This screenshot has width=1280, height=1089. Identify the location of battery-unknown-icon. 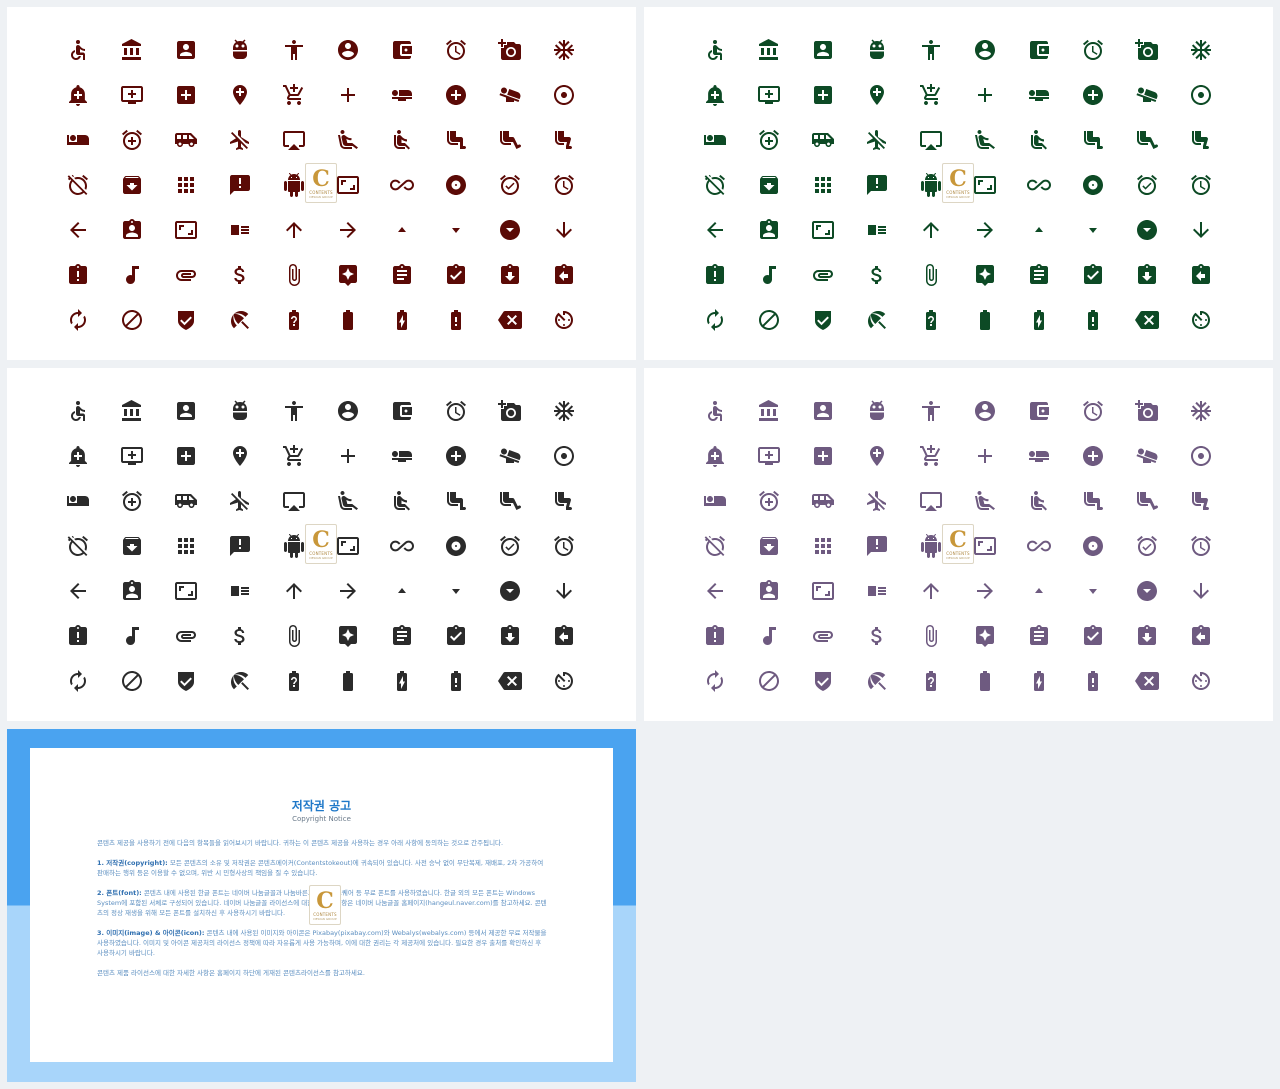
(294, 319).